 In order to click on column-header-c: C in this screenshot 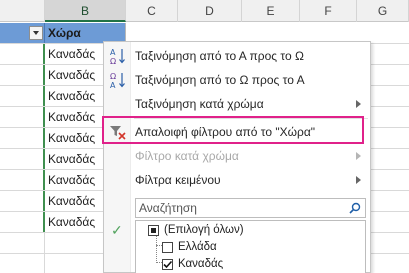, I will do `click(152, 11)`.